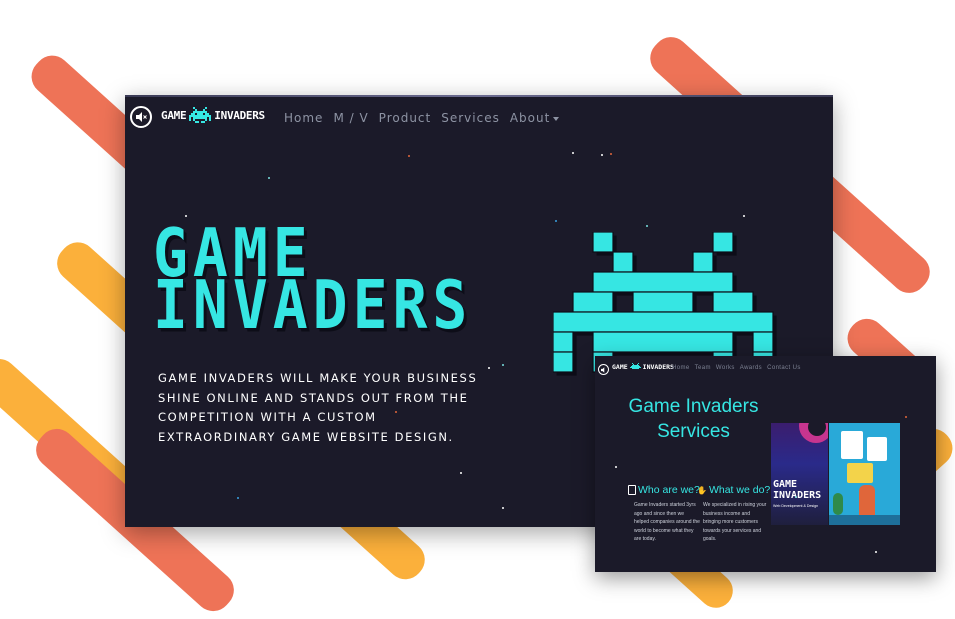 The width and height of the screenshot is (955, 619). Describe the element at coordinates (470, 118) in the screenshot. I see `nav-item-services: Services` at that location.